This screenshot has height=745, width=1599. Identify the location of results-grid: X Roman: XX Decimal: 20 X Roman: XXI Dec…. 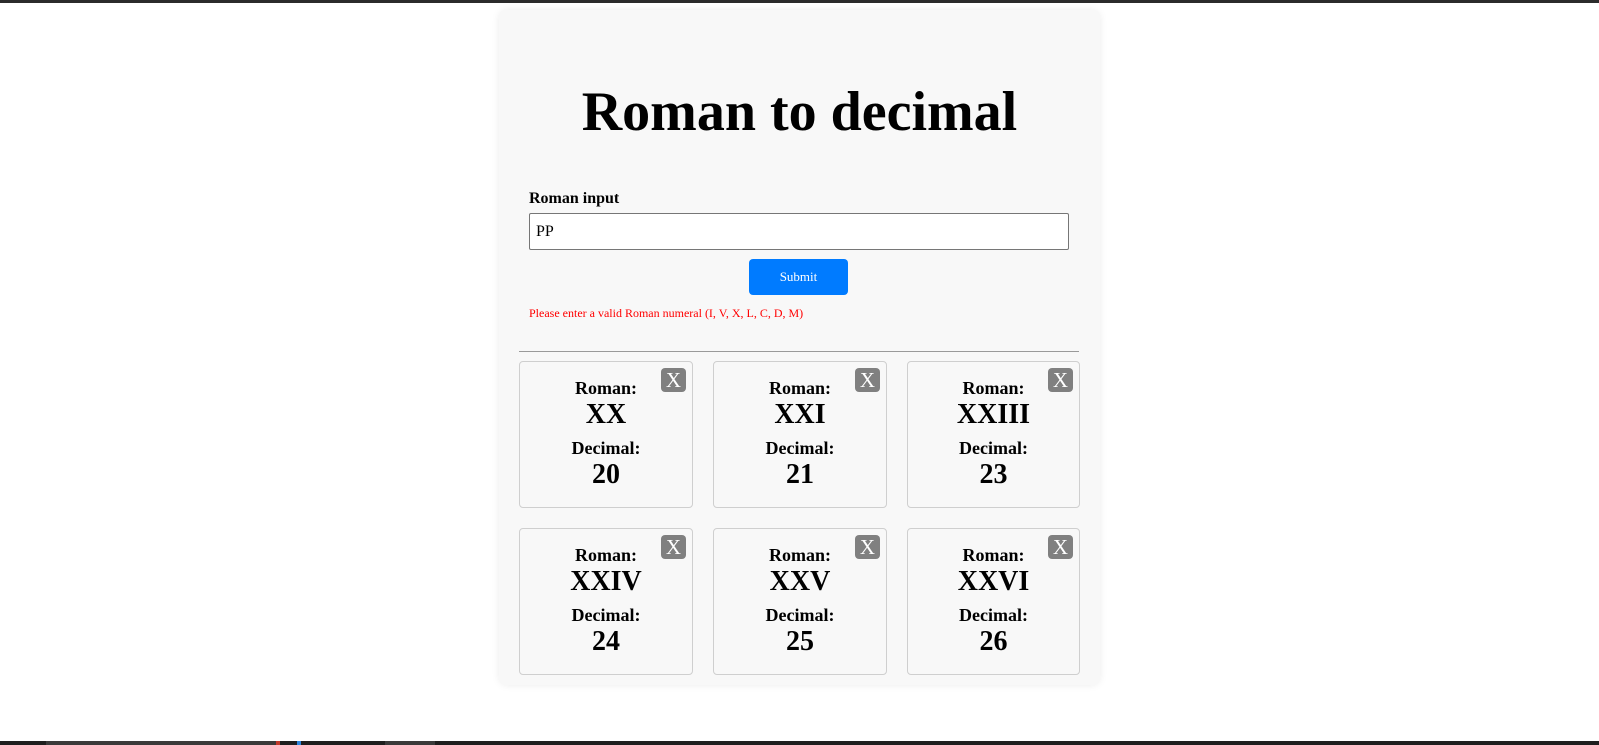
(799, 518).